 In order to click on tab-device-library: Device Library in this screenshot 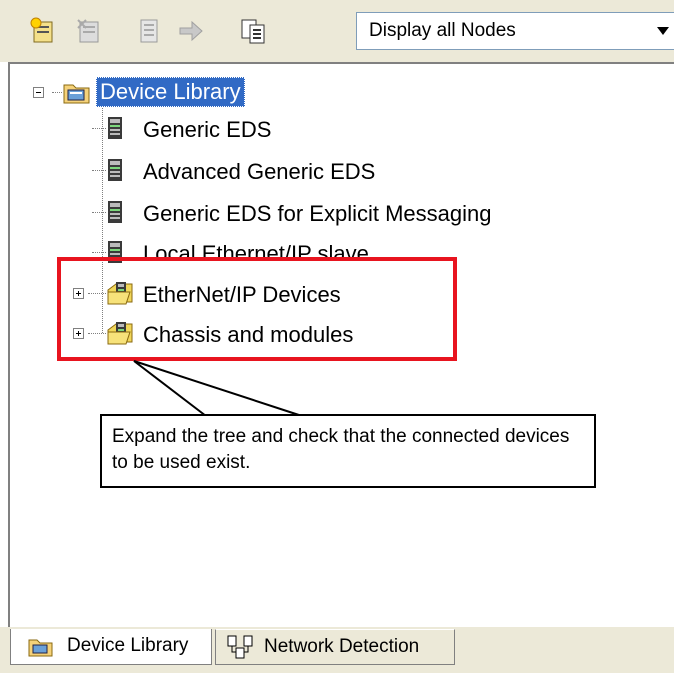, I will do `click(111, 647)`.